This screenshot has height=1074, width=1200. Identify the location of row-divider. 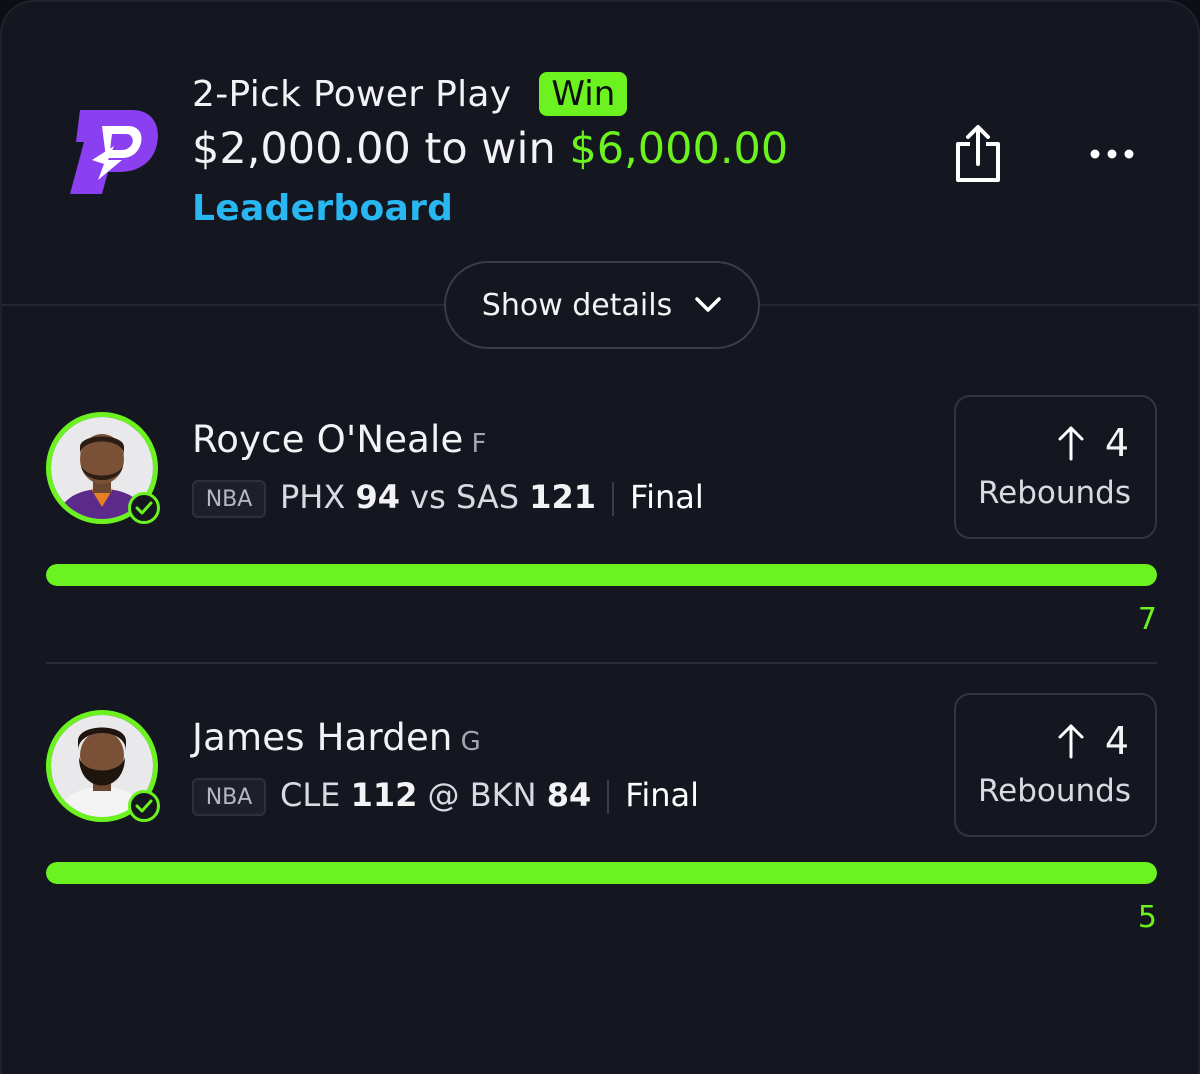
(601, 663).